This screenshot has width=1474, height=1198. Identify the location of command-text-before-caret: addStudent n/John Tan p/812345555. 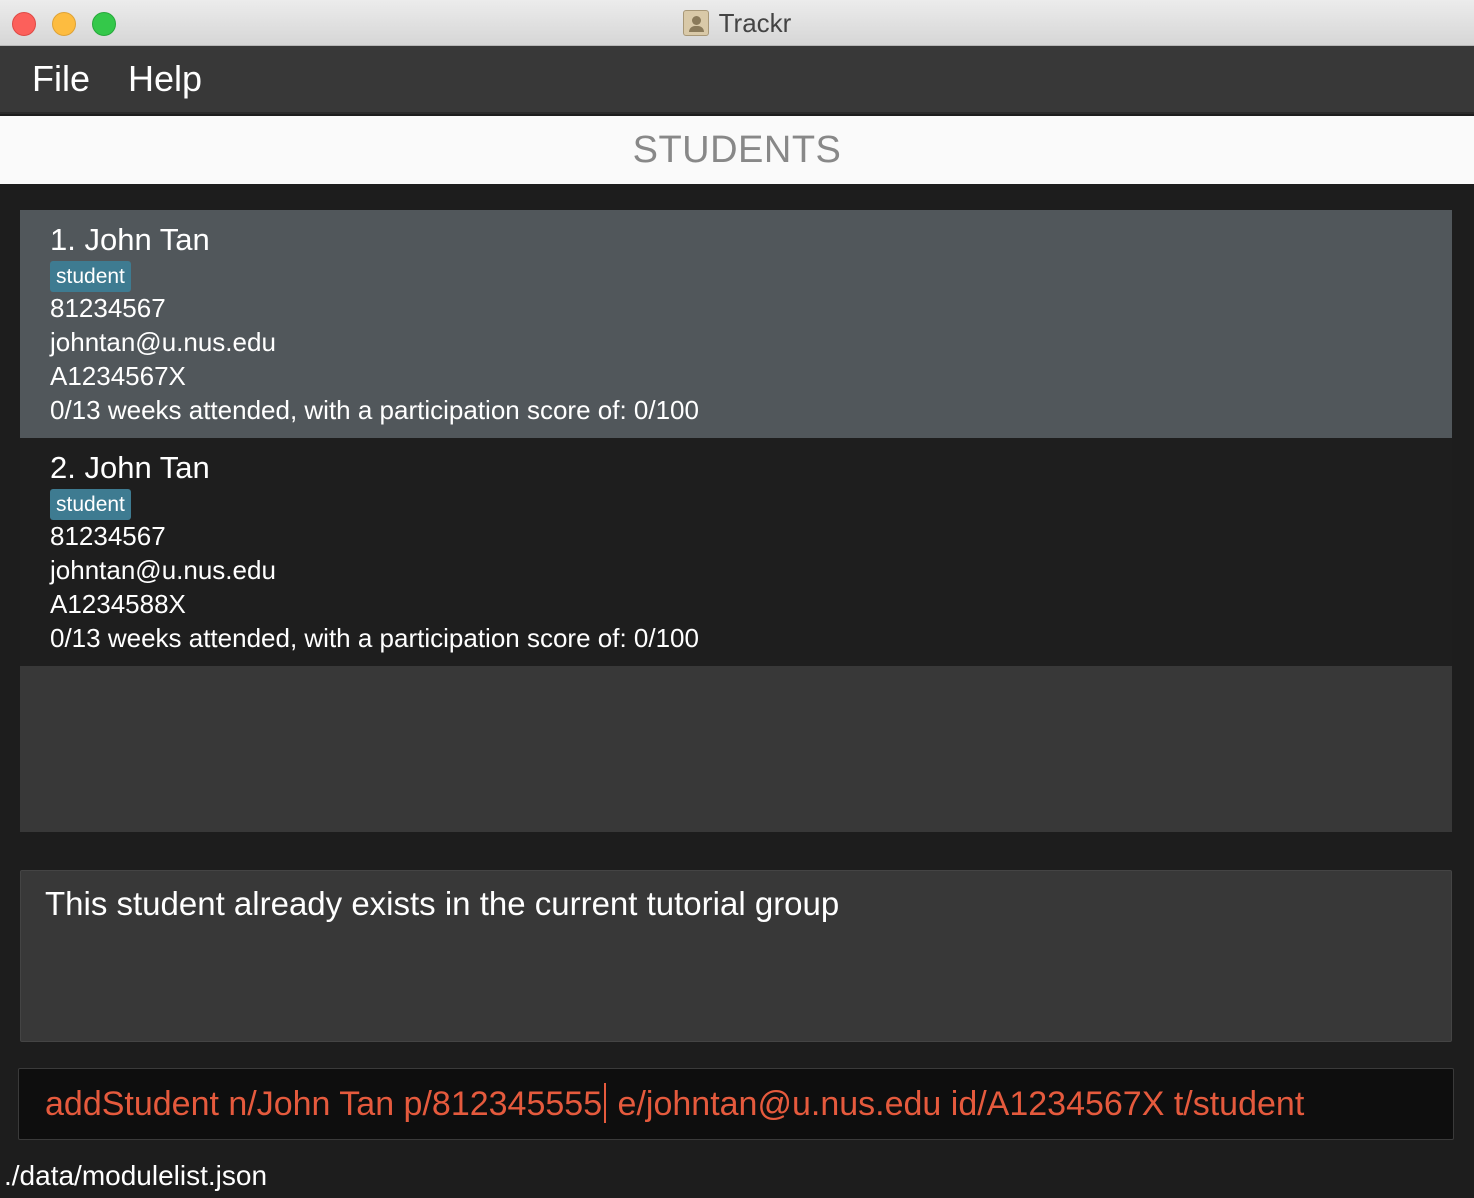
(324, 1104).